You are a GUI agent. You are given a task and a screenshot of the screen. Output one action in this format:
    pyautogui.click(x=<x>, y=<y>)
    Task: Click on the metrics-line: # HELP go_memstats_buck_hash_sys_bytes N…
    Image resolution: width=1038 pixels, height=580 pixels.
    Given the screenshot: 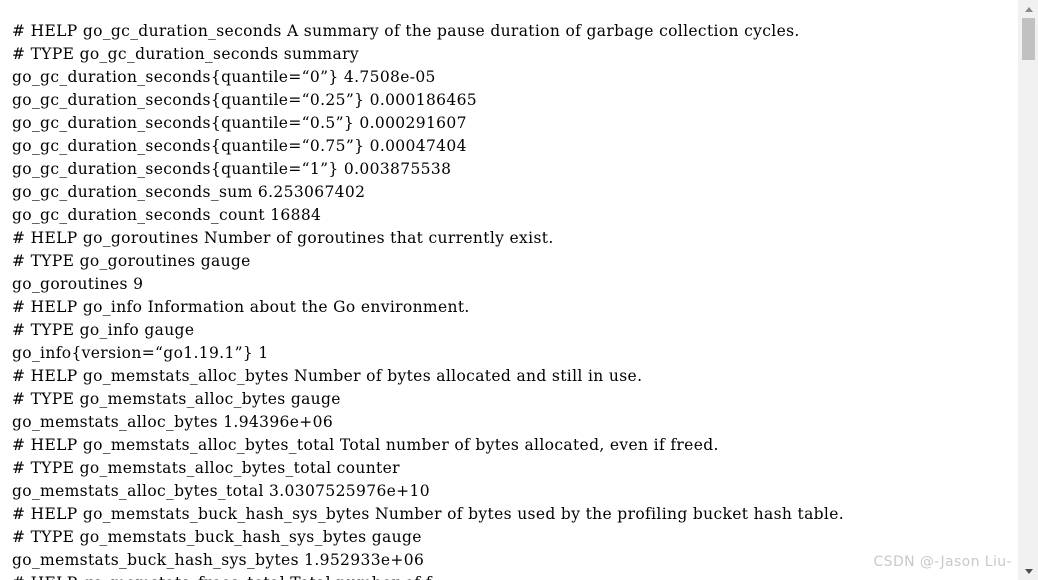 What is the action you would take?
    pyautogui.click(x=428, y=514)
    